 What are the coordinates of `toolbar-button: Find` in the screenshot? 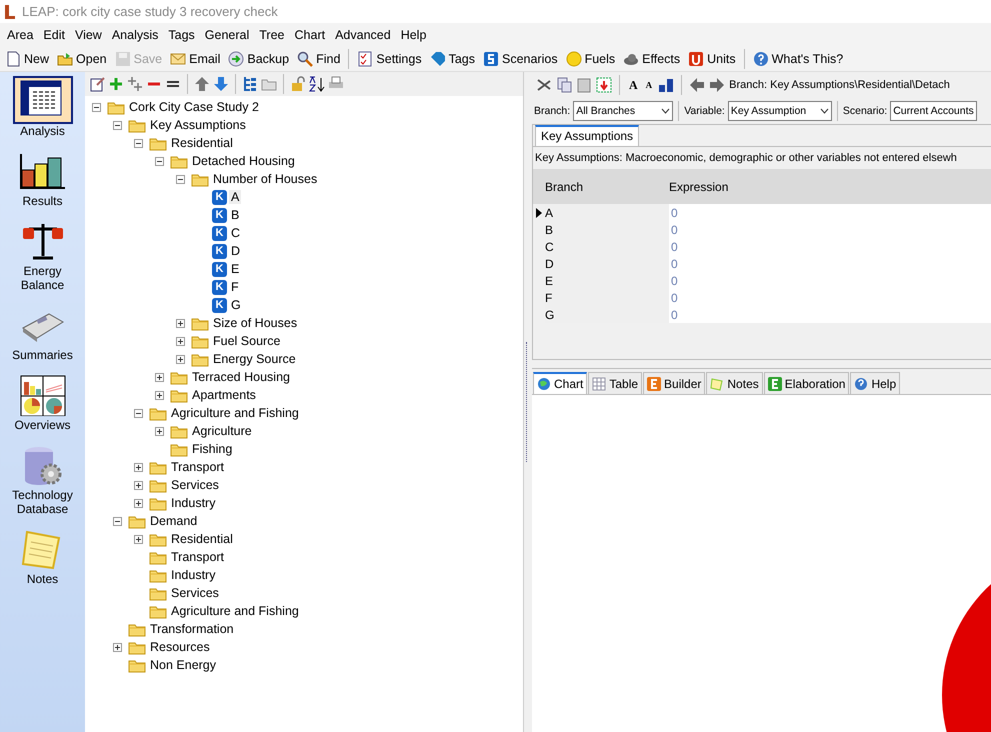 It's located at (319, 59).